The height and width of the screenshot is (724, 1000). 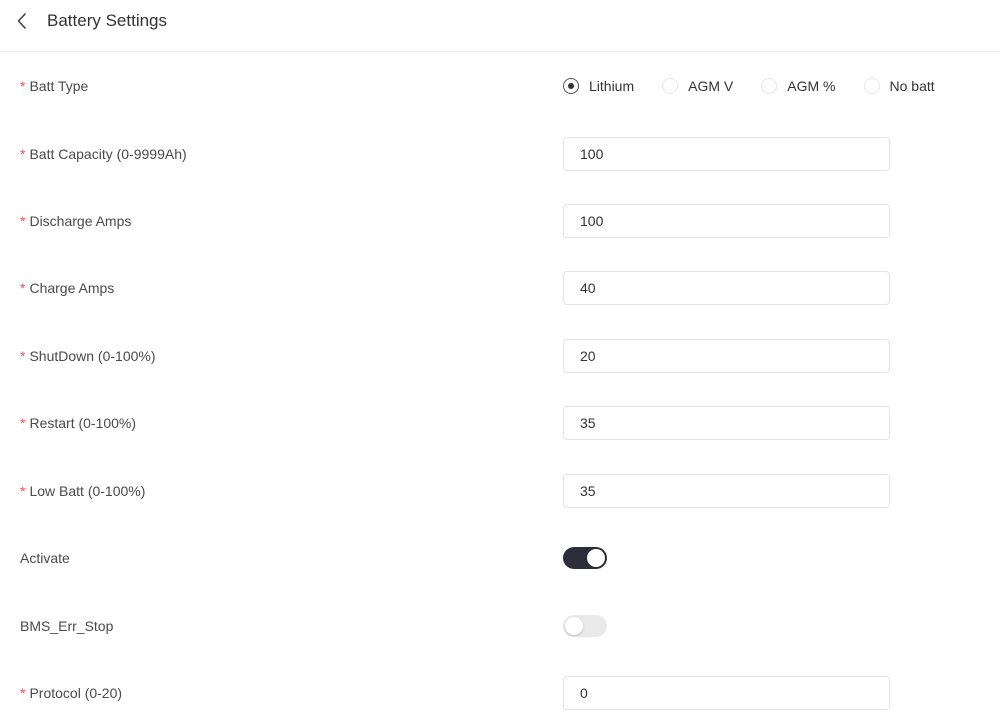 I want to click on discharge-amps-input, so click(x=726, y=221).